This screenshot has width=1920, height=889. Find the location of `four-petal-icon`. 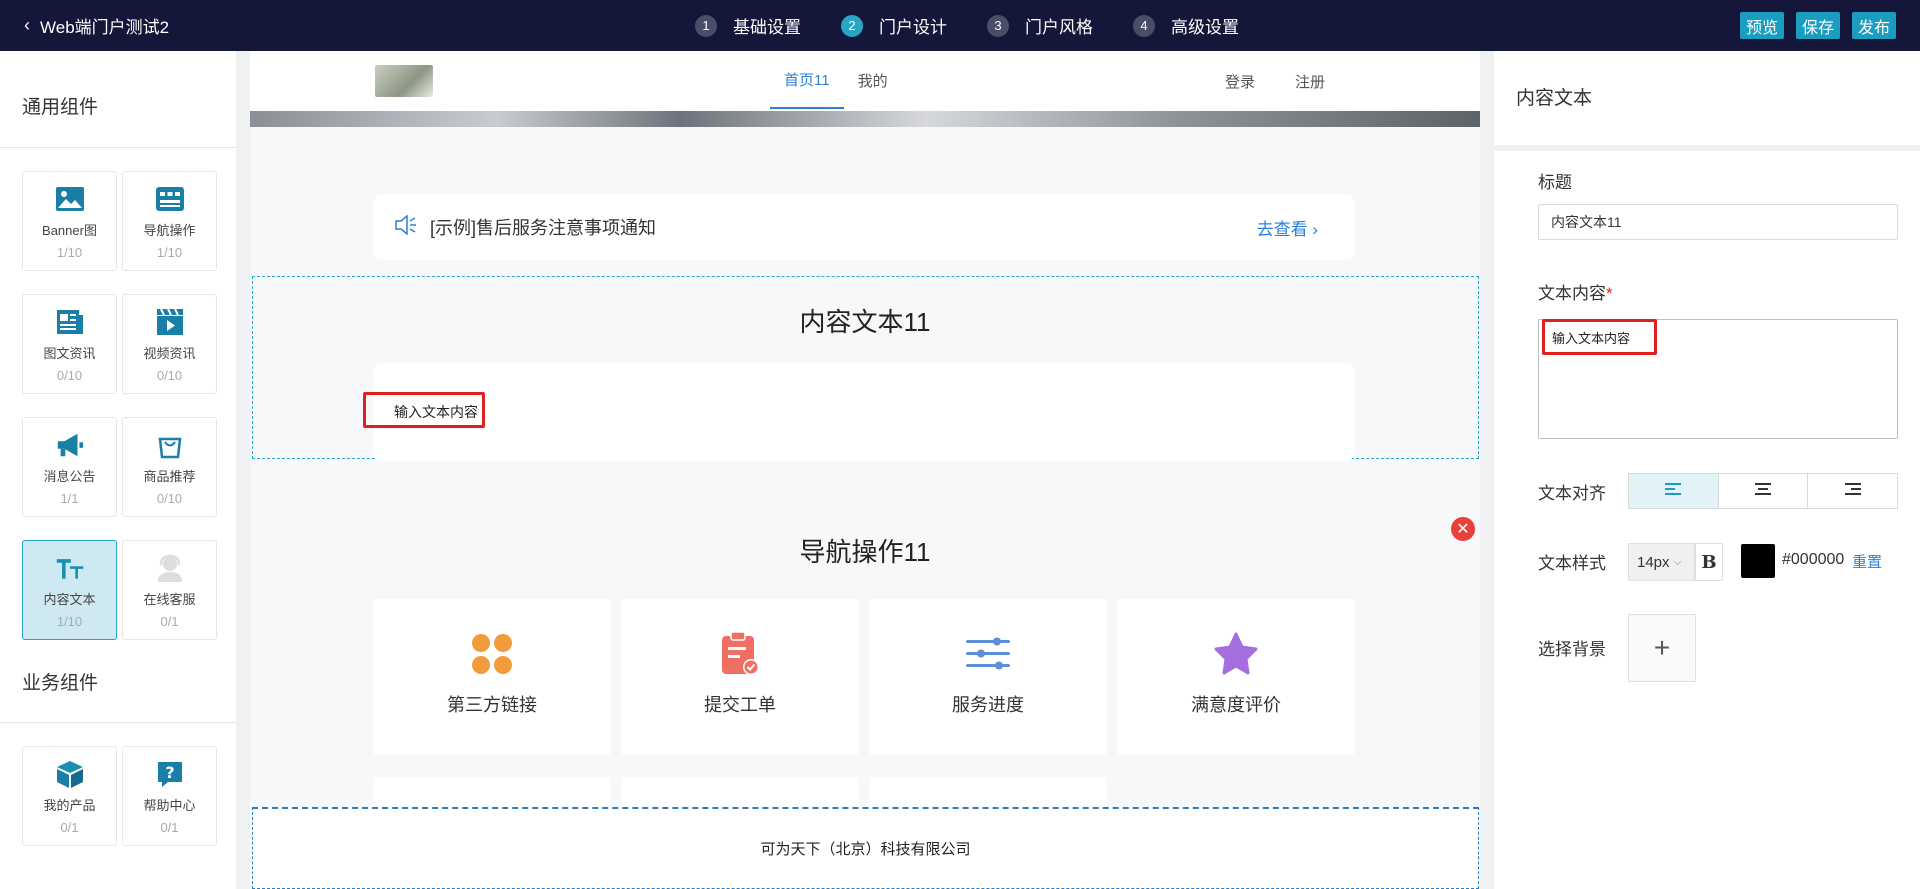

four-petal-icon is located at coordinates (492, 654).